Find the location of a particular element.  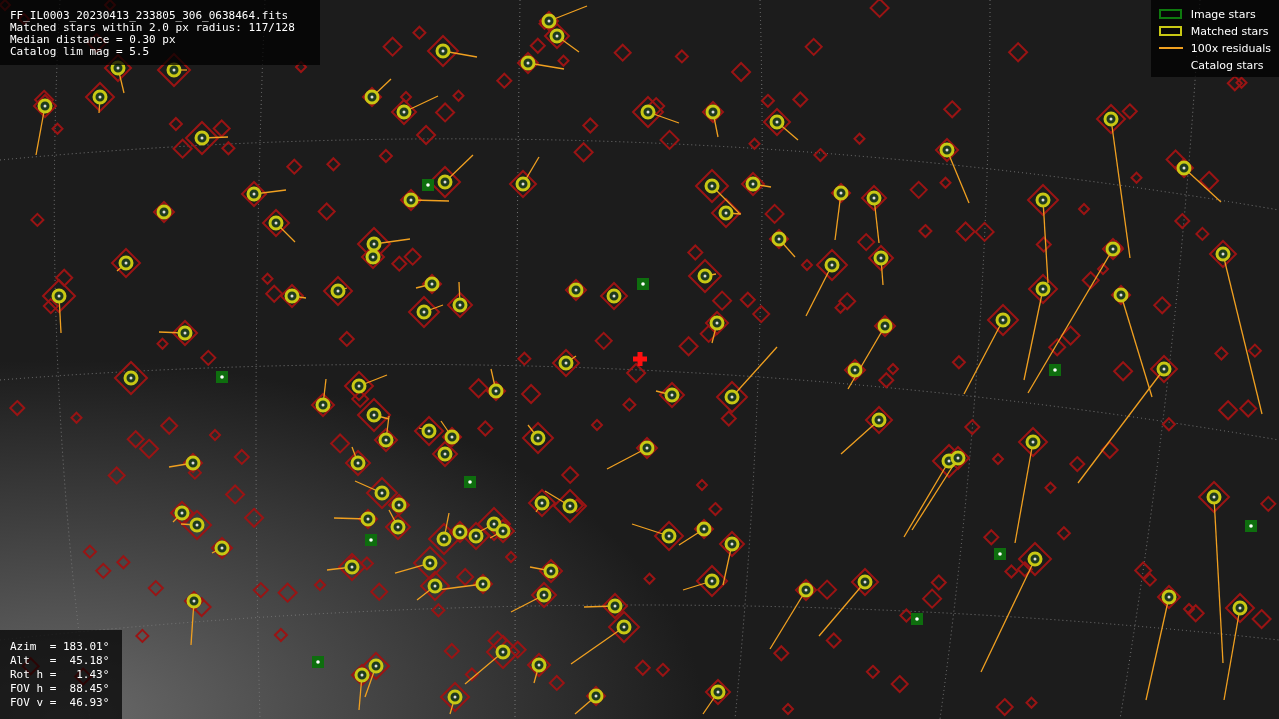

legend-label: Matched stars is located at coordinates (1229, 31).